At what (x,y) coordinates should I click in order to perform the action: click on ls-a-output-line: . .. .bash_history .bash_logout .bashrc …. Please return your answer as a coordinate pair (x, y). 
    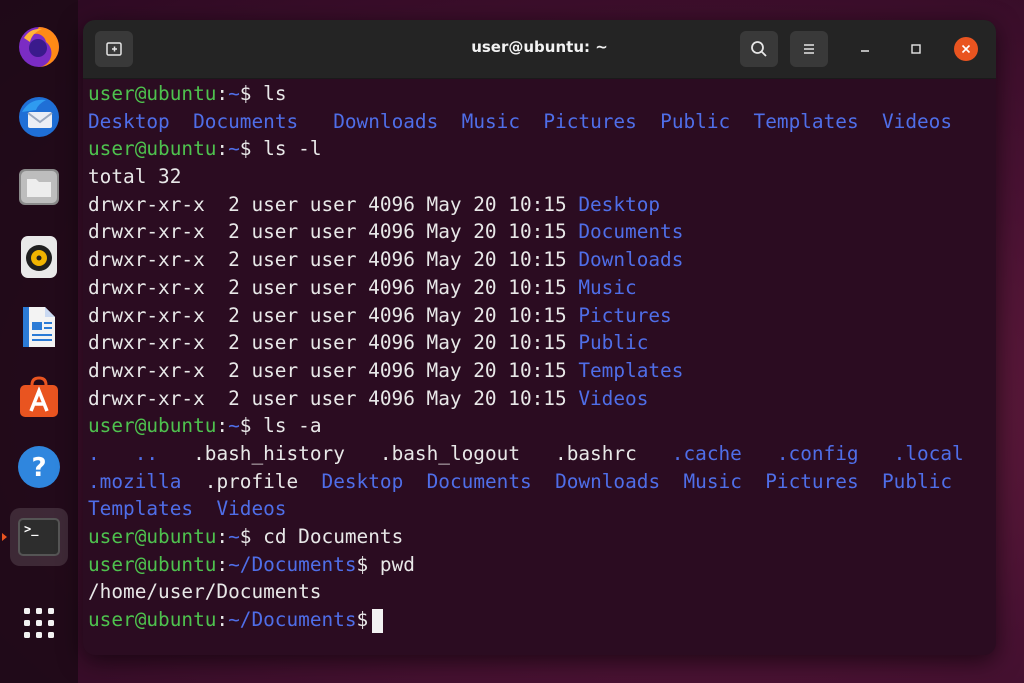
    Looking at the image, I should click on (526, 453).